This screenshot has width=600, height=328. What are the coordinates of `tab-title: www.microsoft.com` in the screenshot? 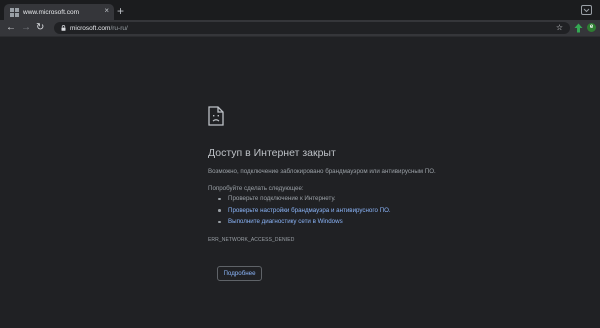 It's located at (51, 12).